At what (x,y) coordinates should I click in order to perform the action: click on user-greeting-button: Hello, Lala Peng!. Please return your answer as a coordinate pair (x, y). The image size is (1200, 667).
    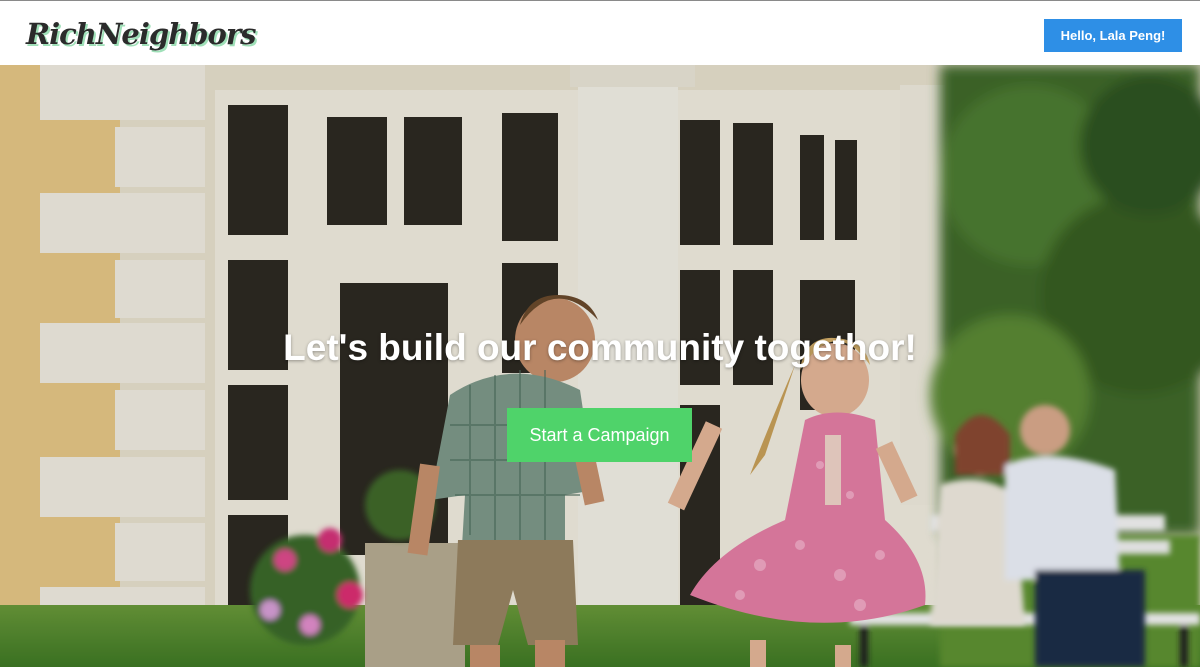
    Looking at the image, I should click on (1113, 35).